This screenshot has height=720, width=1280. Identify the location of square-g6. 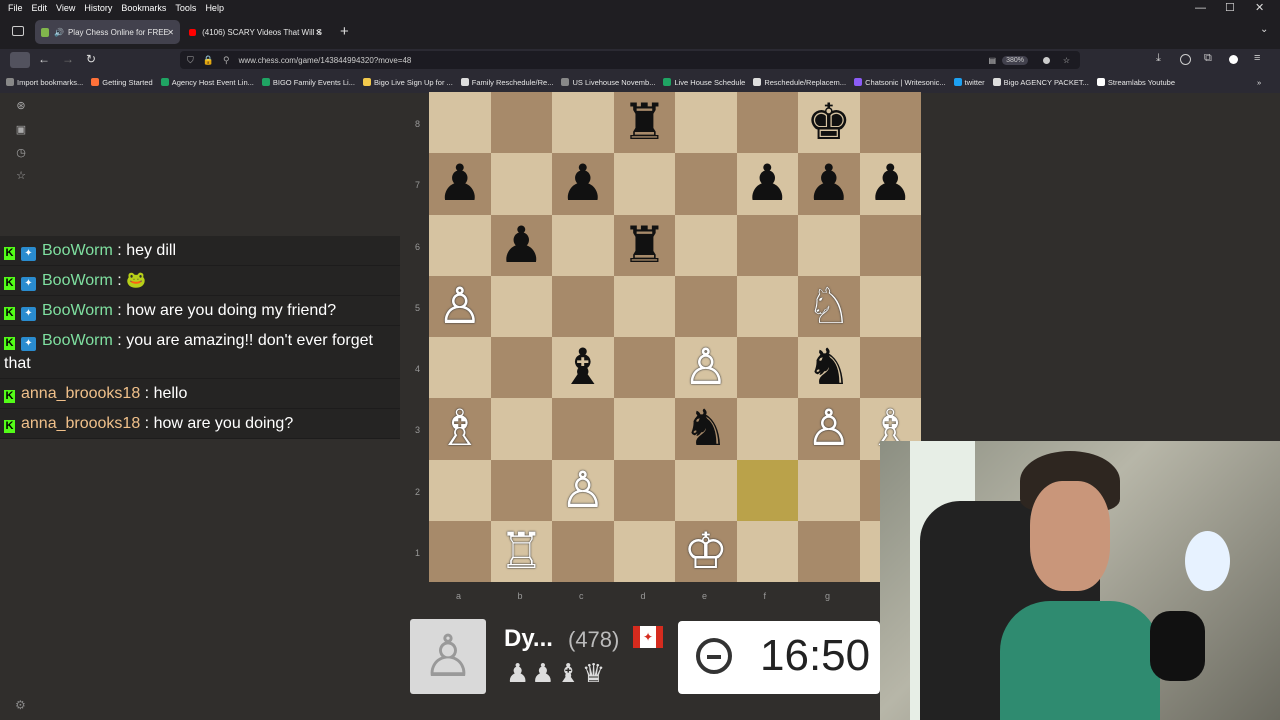
(829, 245).